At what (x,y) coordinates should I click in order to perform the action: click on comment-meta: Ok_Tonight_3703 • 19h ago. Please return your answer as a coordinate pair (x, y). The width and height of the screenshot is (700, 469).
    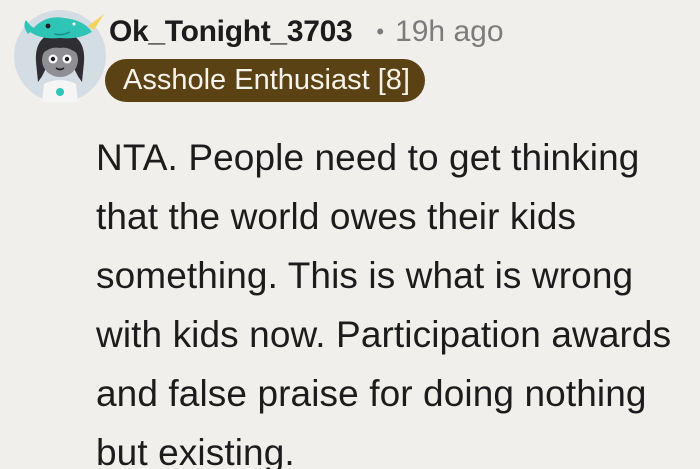
    Looking at the image, I should click on (399, 32).